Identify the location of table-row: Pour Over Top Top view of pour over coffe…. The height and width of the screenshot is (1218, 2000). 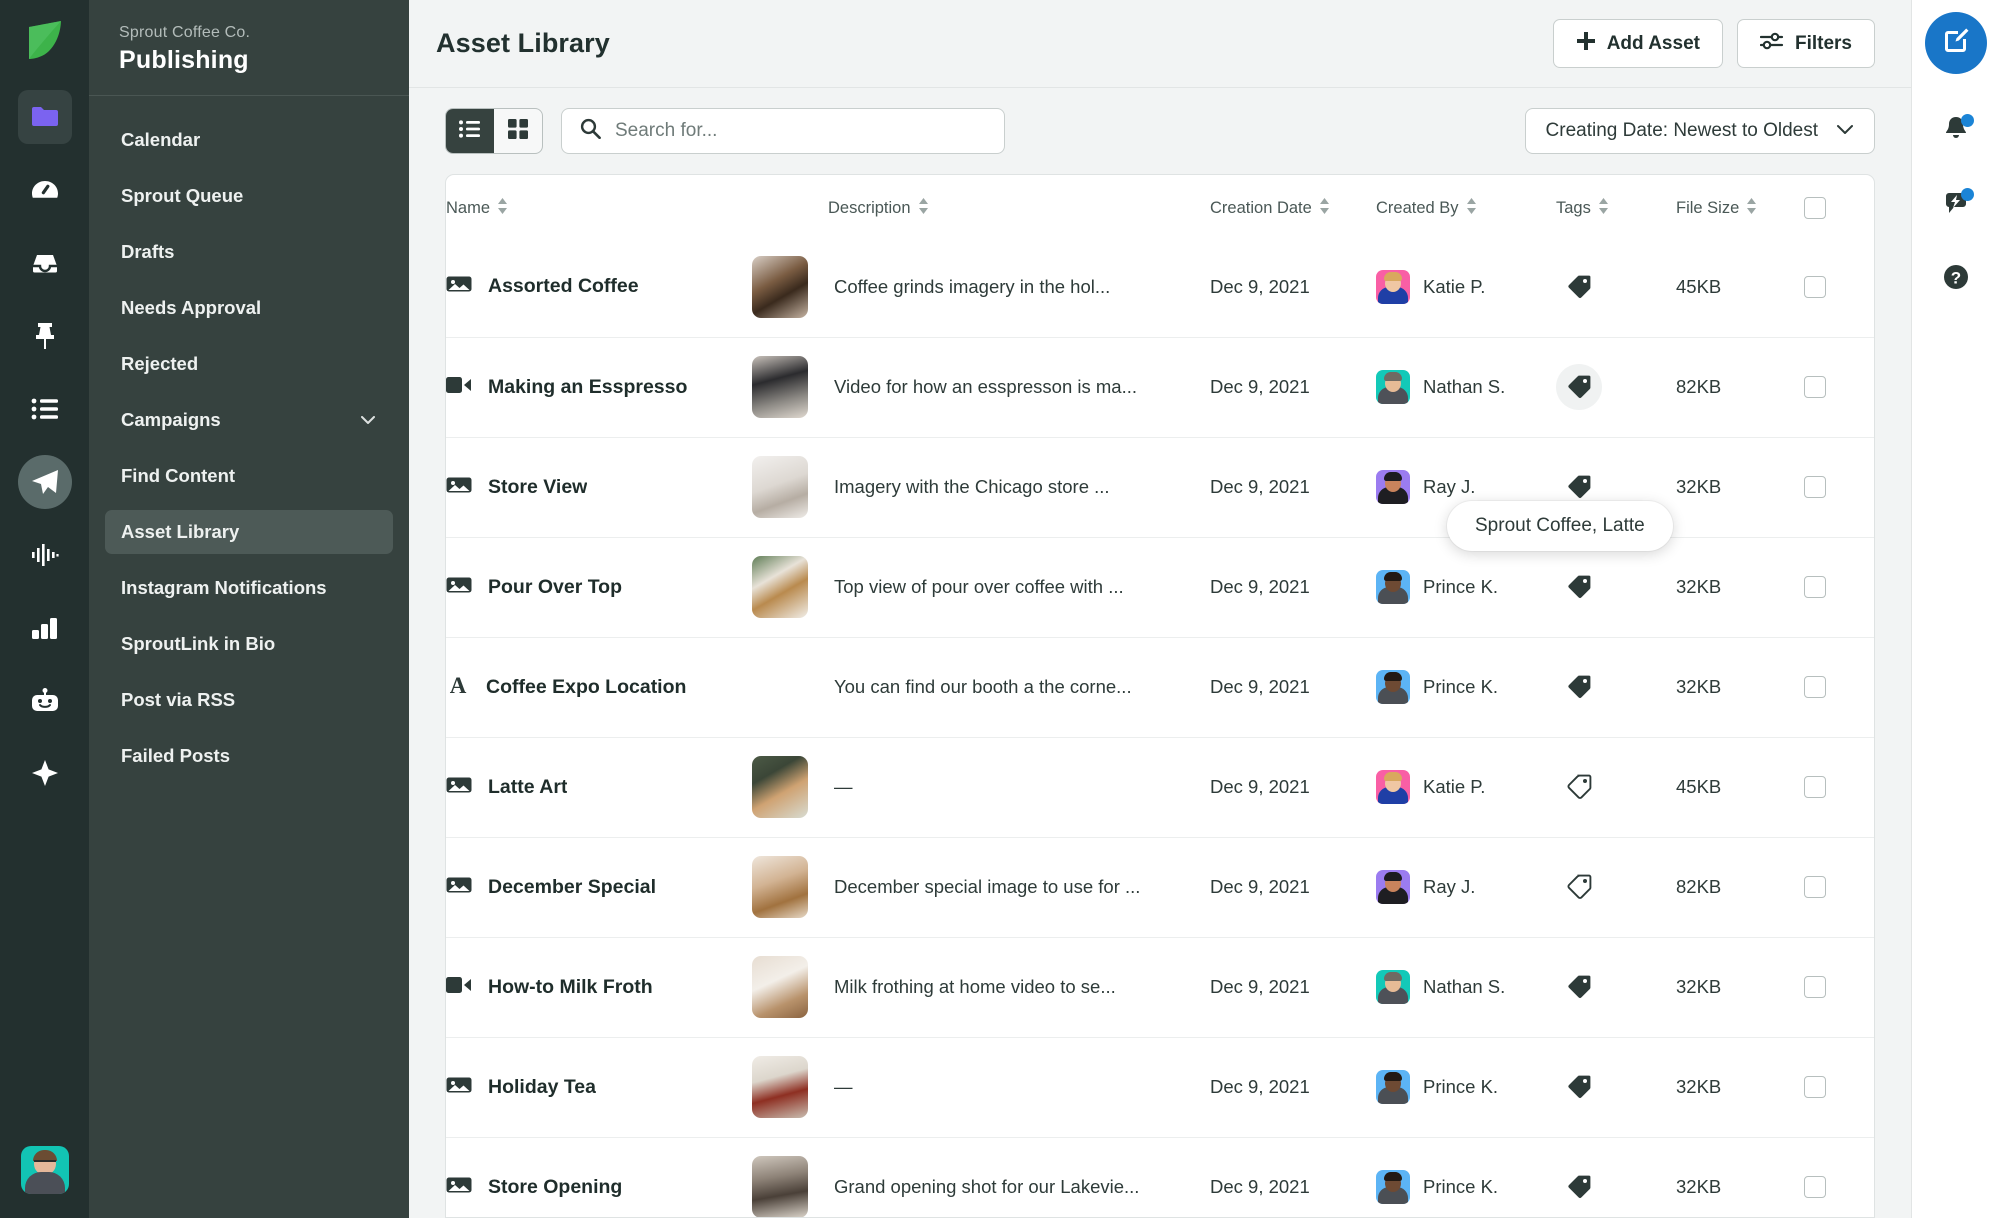
(1160, 586).